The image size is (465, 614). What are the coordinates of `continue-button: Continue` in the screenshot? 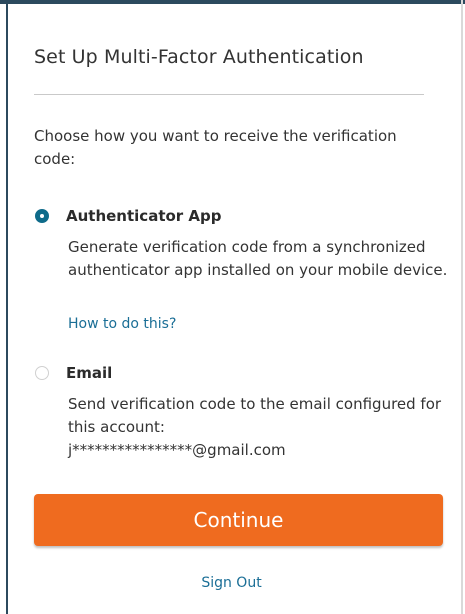 It's located at (238, 520).